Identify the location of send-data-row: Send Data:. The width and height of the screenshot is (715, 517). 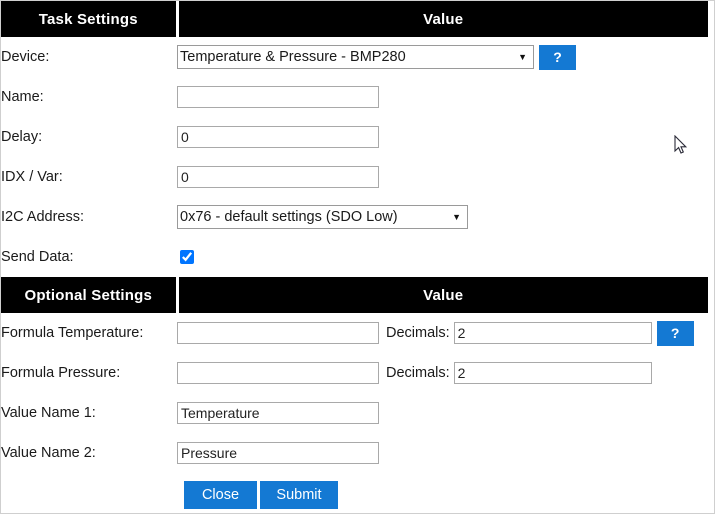
(354, 257).